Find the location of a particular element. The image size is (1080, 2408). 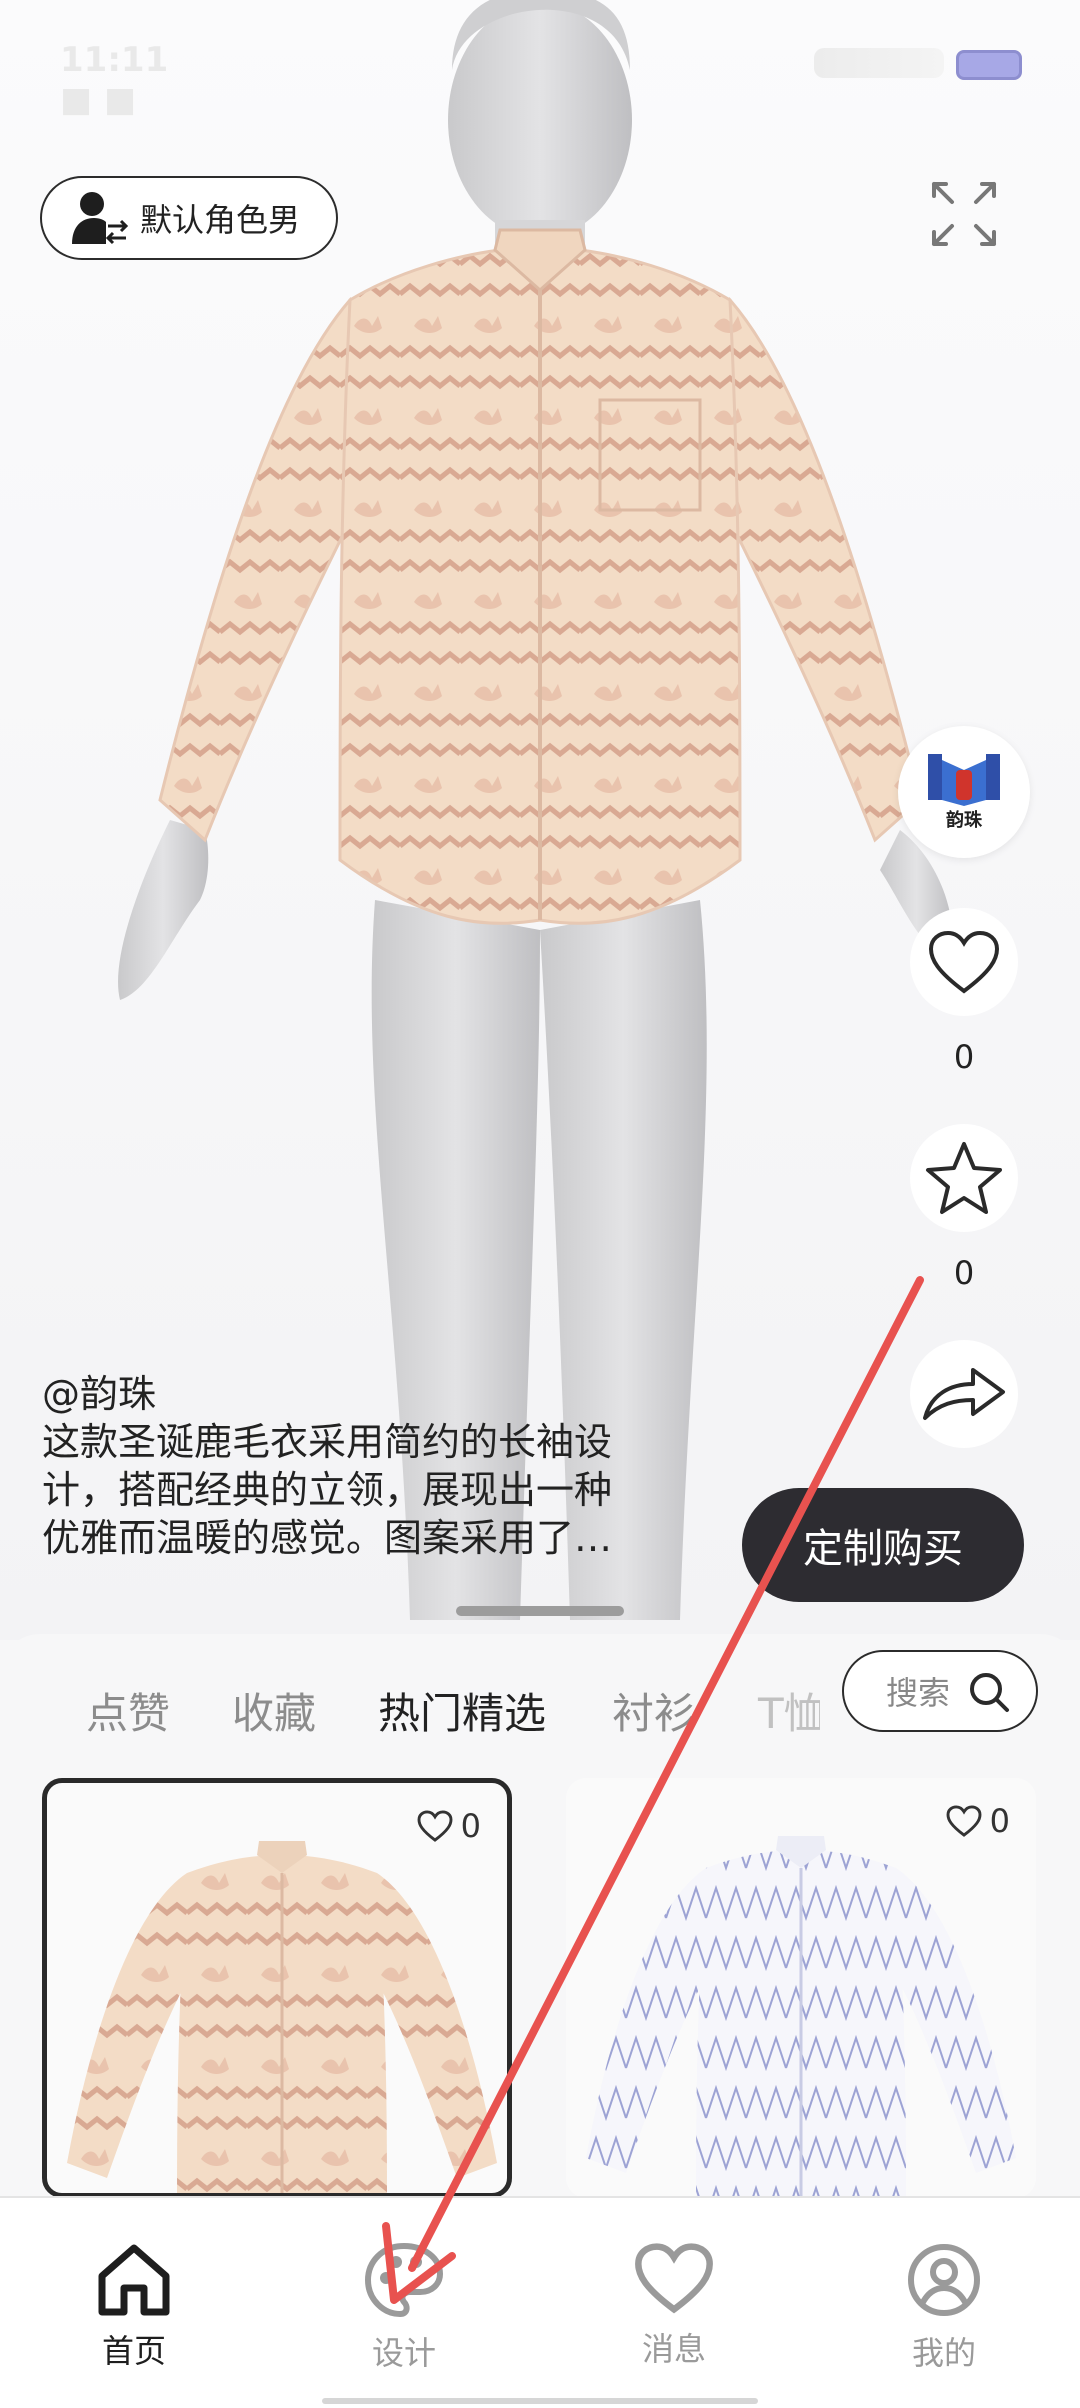

profile-icon is located at coordinates (944, 2280).